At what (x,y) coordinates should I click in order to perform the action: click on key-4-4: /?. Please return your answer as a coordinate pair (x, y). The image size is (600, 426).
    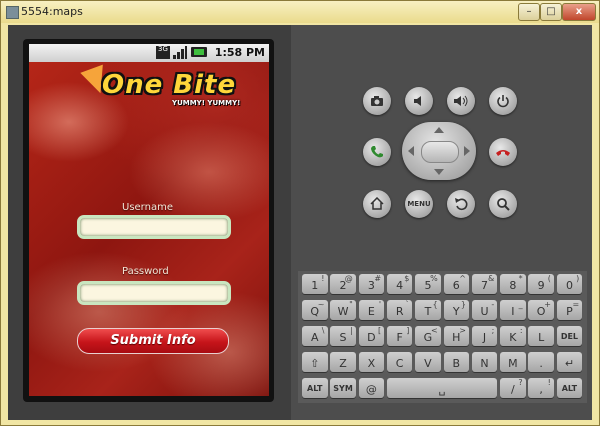
    Looking at the image, I should click on (513, 388).